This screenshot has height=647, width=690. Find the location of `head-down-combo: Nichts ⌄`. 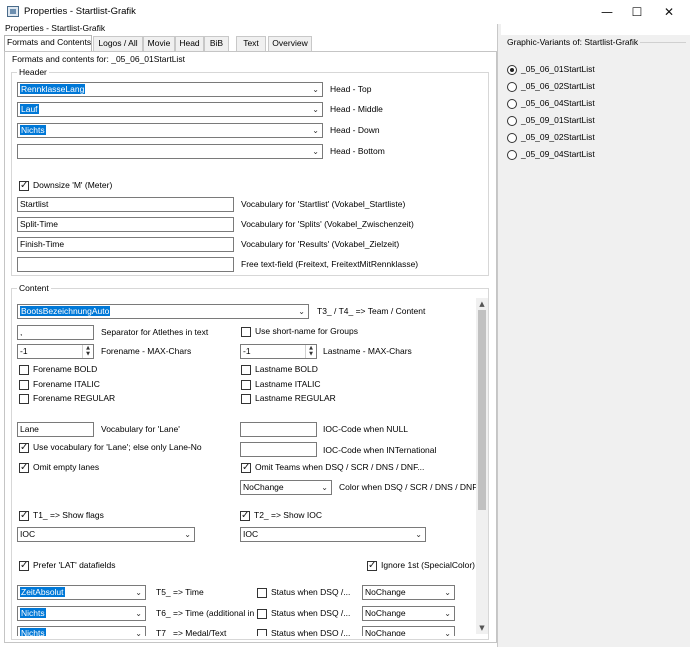

head-down-combo: Nichts ⌄ is located at coordinates (170, 130).